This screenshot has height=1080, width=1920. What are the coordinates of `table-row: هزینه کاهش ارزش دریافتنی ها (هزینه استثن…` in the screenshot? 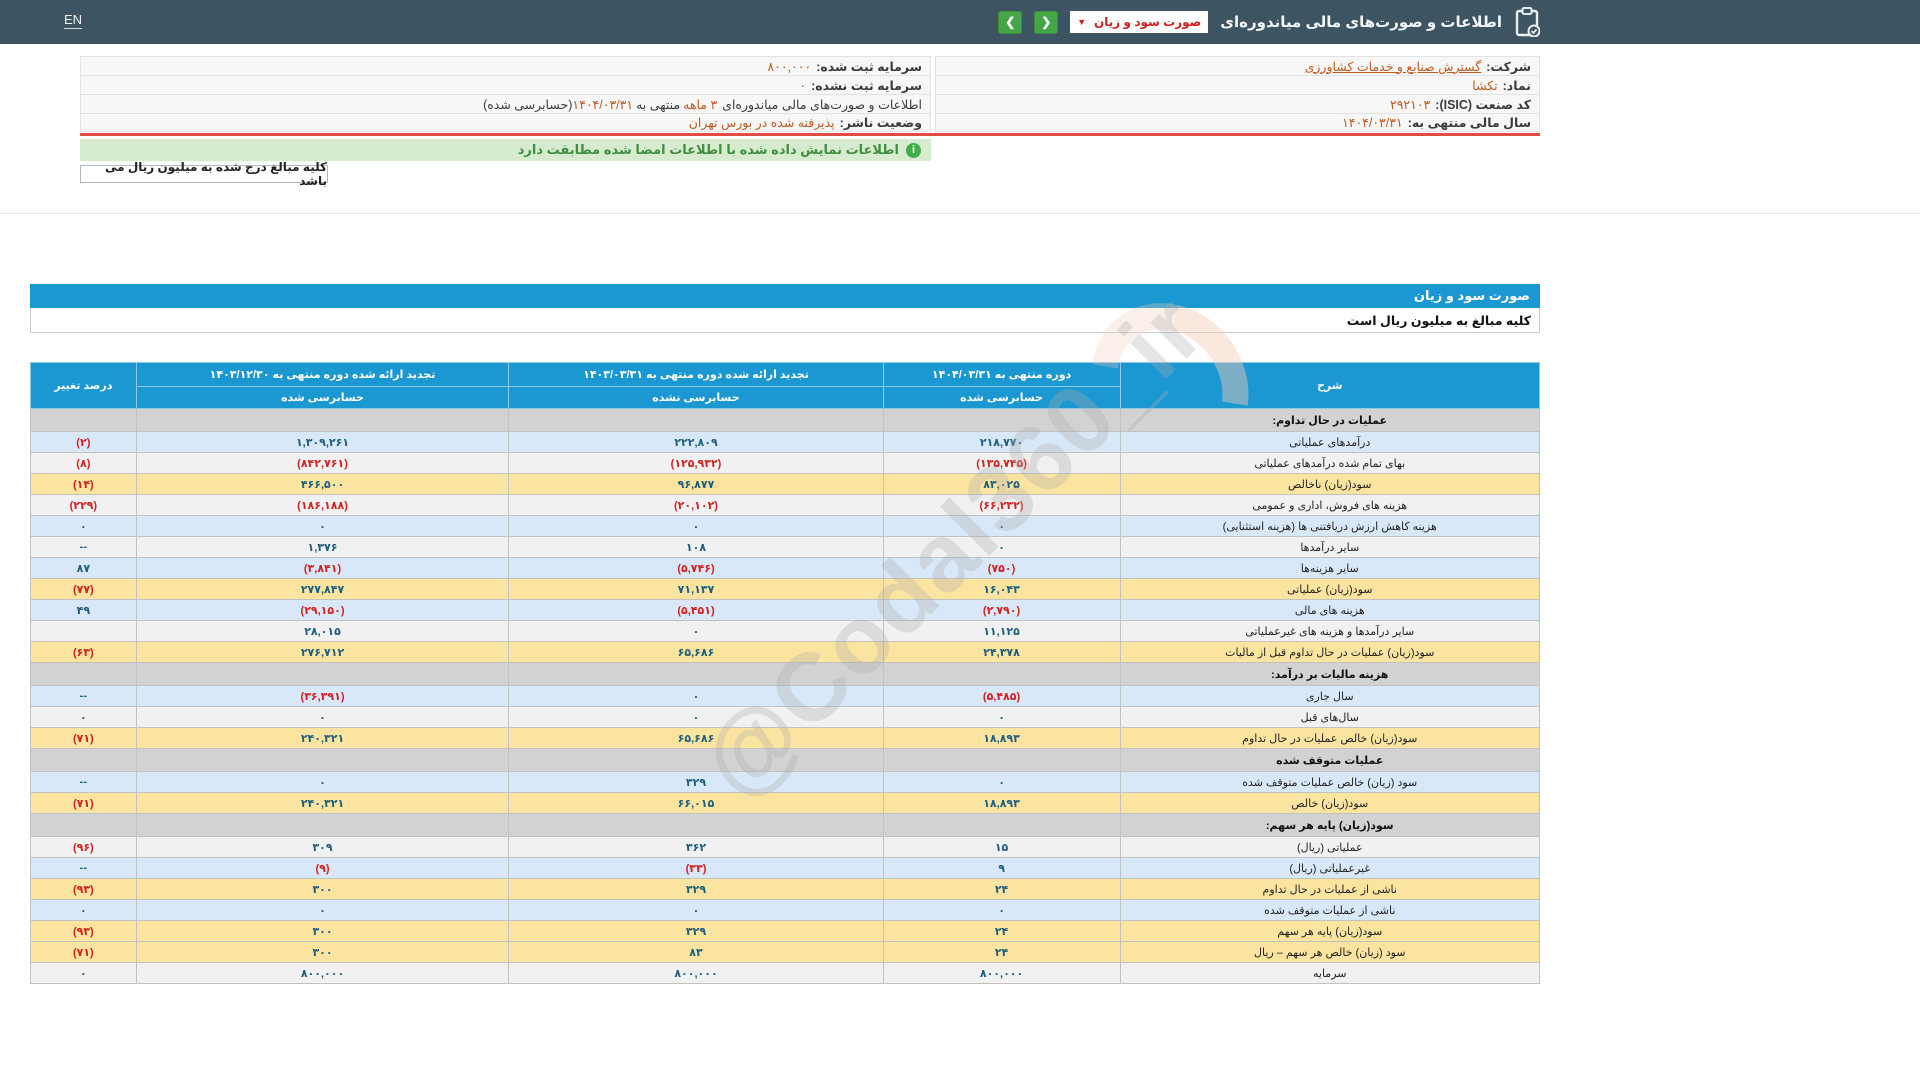 It's located at (785, 526).